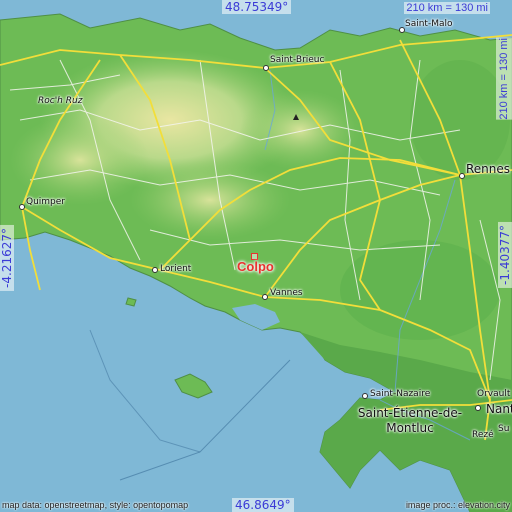 This screenshot has height=512, width=512. I want to click on coord-top: 48.75349°, so click(257, 7).